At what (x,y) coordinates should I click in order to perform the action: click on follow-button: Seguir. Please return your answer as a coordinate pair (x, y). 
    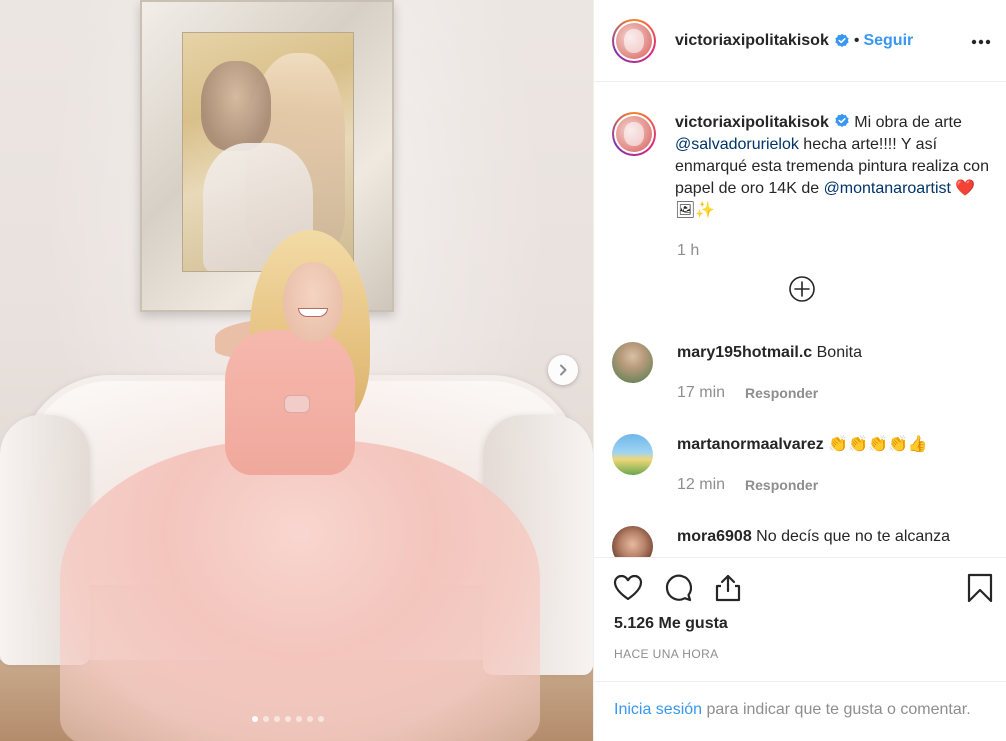
    Looking at the image, I should click on (888, 41).